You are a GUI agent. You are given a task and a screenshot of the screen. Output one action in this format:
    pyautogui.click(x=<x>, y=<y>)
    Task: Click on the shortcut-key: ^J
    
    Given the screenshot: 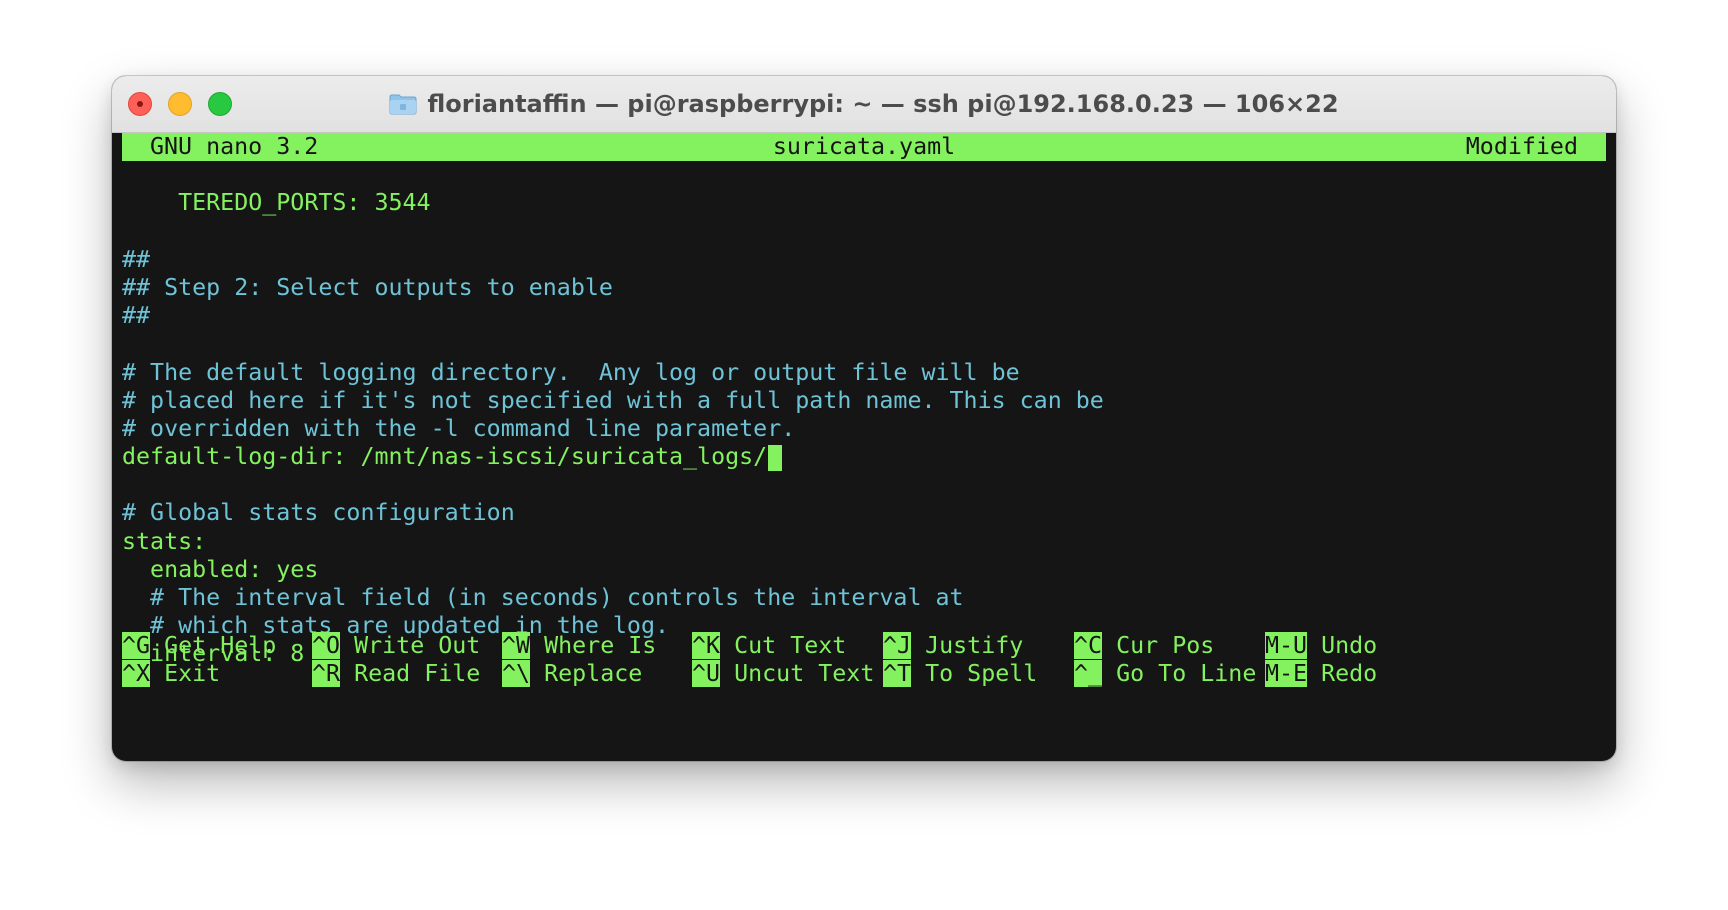 What is the action you would take?
    pyautogui.click(x=897, y=645)
    